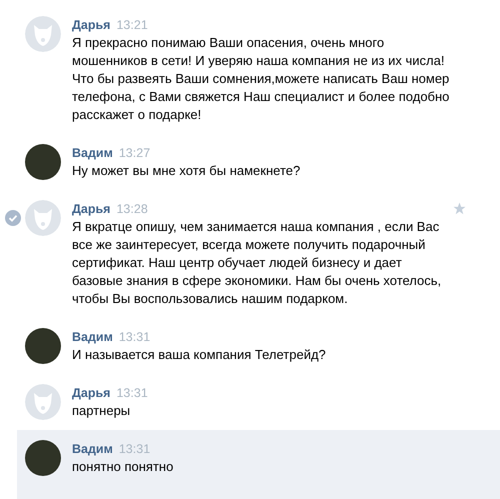 The width and height of the screenshot is (500, 499). What do you see at coordinates (257, 263) in the screenshot?
I see `message-text: Я вкратце опишу, чем занимается наша компания , если Вас все же заинтересует, всегда можете получить подарочный сертификат. Наш центр обучает людей бизнесу и дает базовые знания в сфере экономики. Нам бы очень хотелось, чтобы Вы воспользовались нашим подарком.` at bounding box center [257, 263].